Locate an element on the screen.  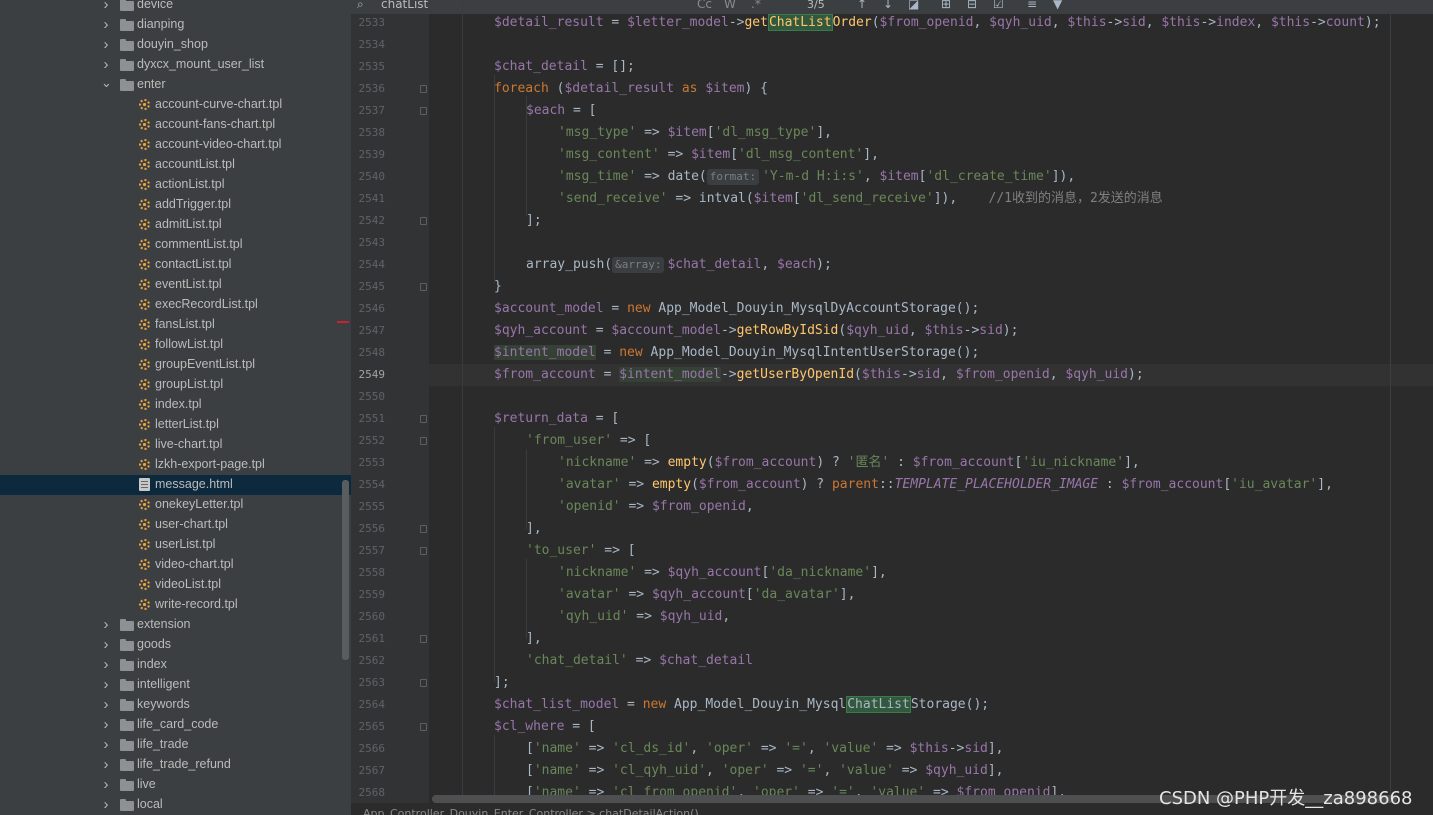
tree-file: videoList.tpl is located at coordinates (175, 585).